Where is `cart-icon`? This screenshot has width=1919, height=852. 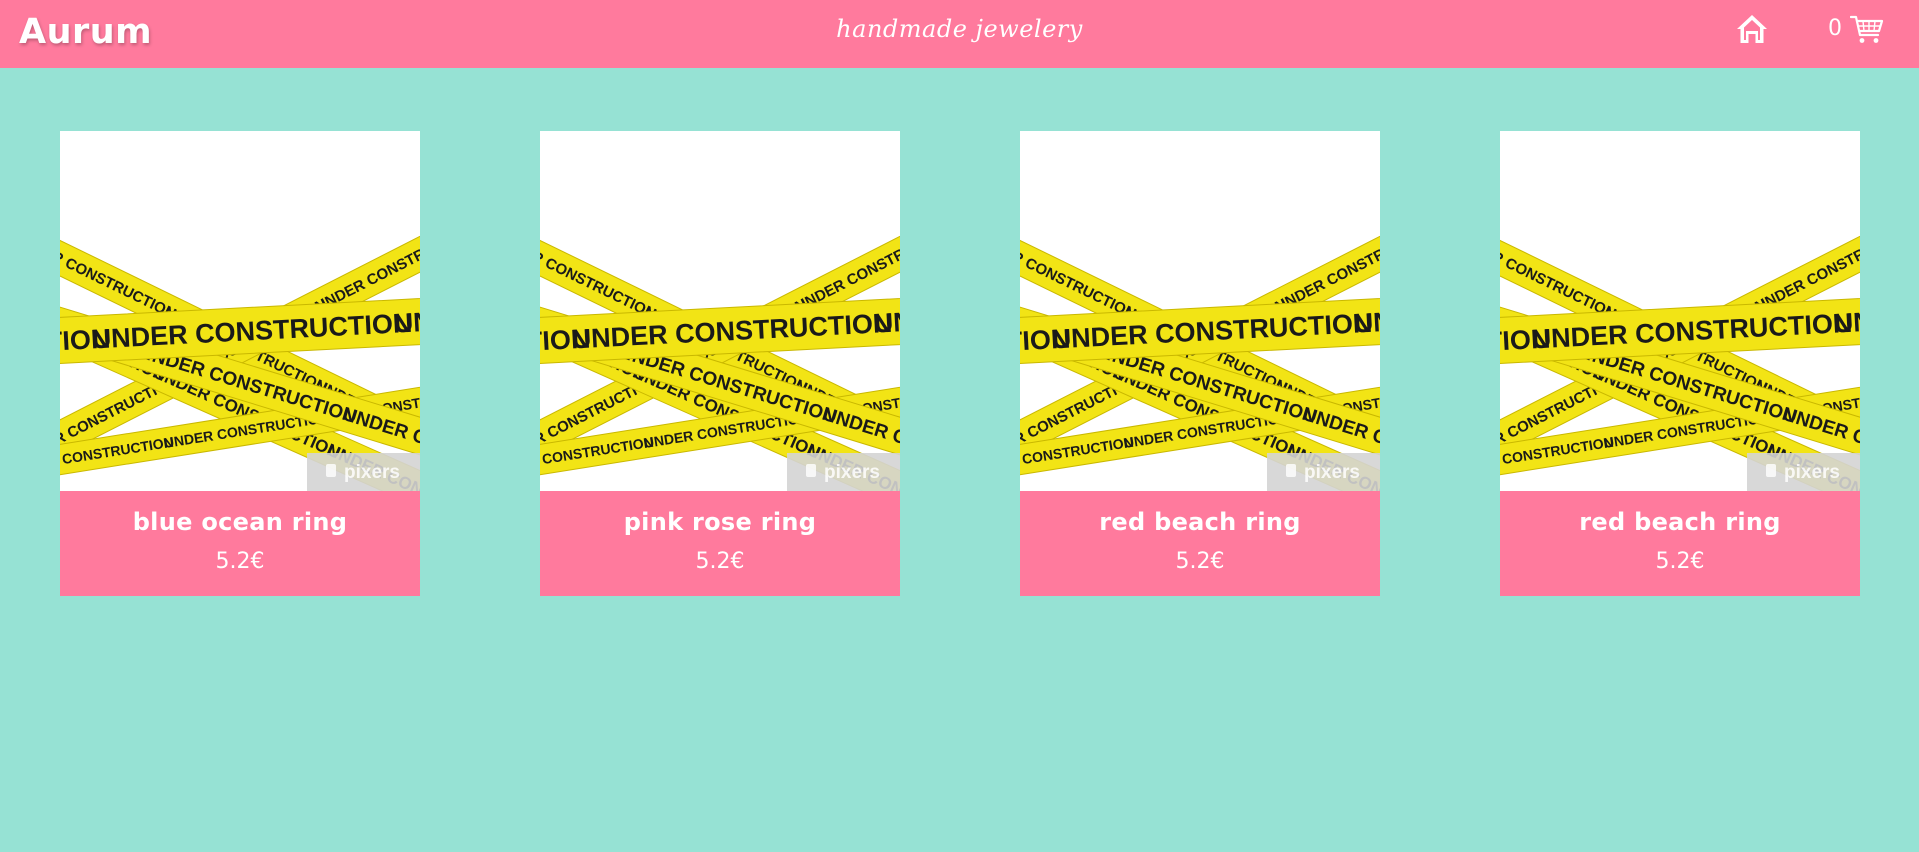 cart-icon is located at coordinates (1867, 29).